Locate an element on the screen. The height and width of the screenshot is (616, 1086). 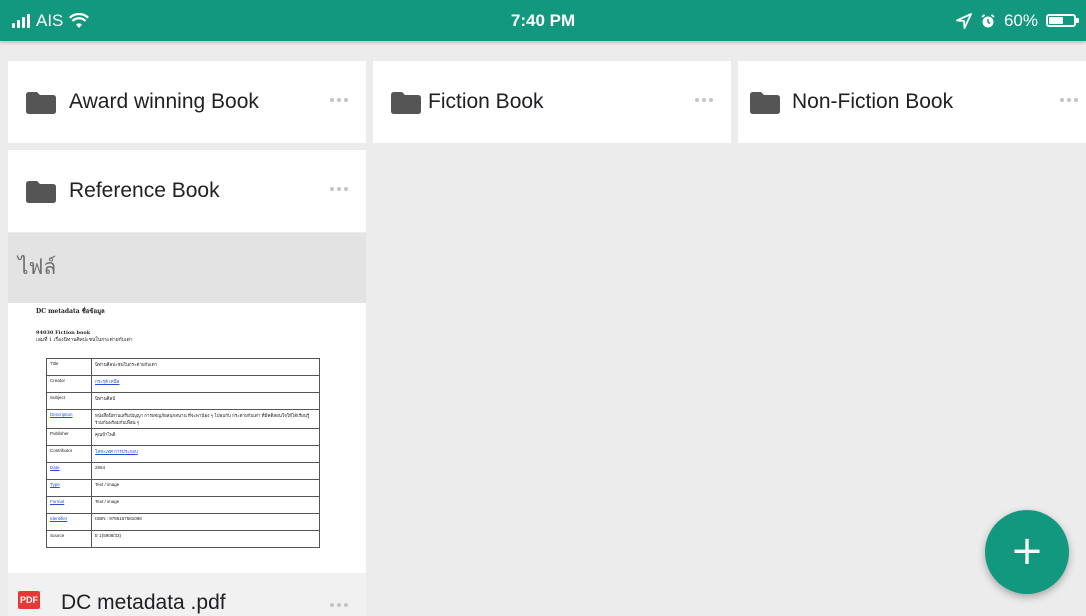
preview-row: Contributor โลหะเทศ การประกอบ is located at coordinates (183, 454).